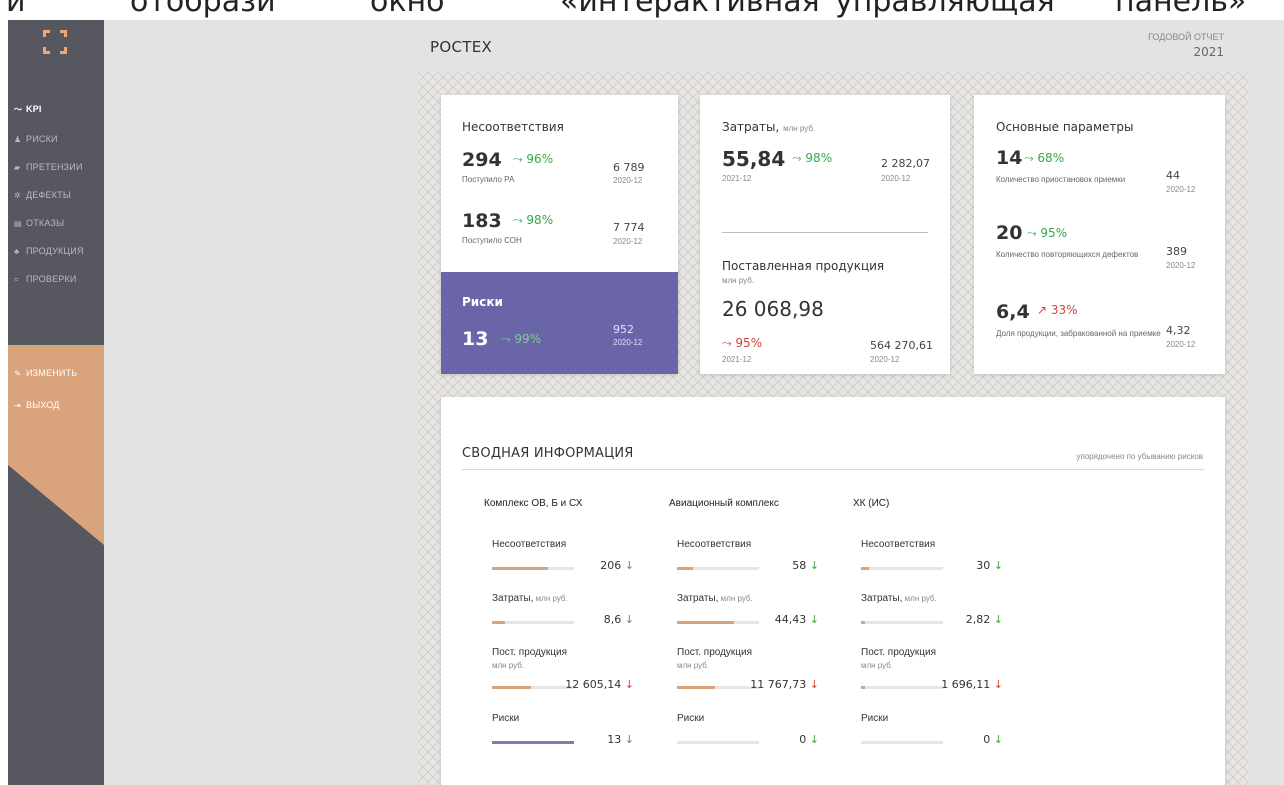  Describe the element at coordinates (17, 195) in the screenshot. I see `gear-icon: ✲` at that location.